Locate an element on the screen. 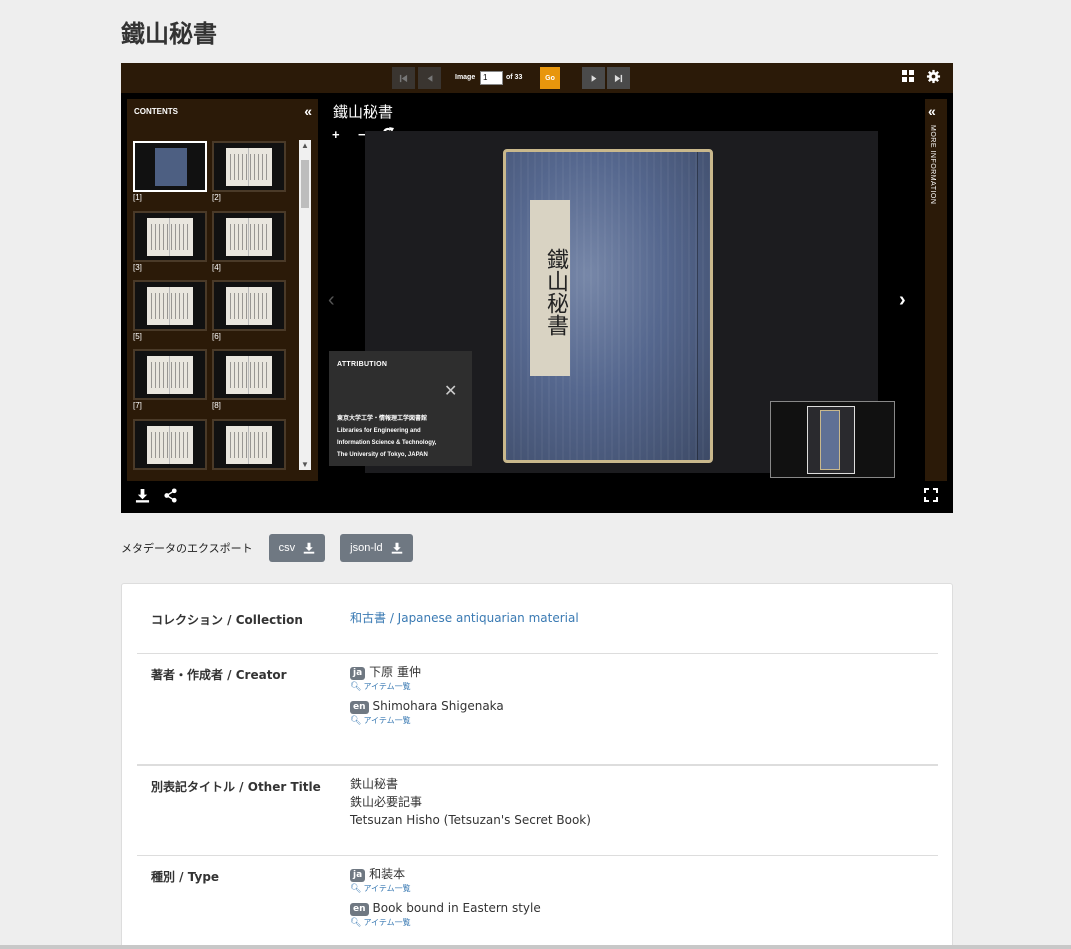 This screenshot has width=1071, height=949. collection-link: 和古書 / Japanese antiquarian material is located at coordinates (464, 618).